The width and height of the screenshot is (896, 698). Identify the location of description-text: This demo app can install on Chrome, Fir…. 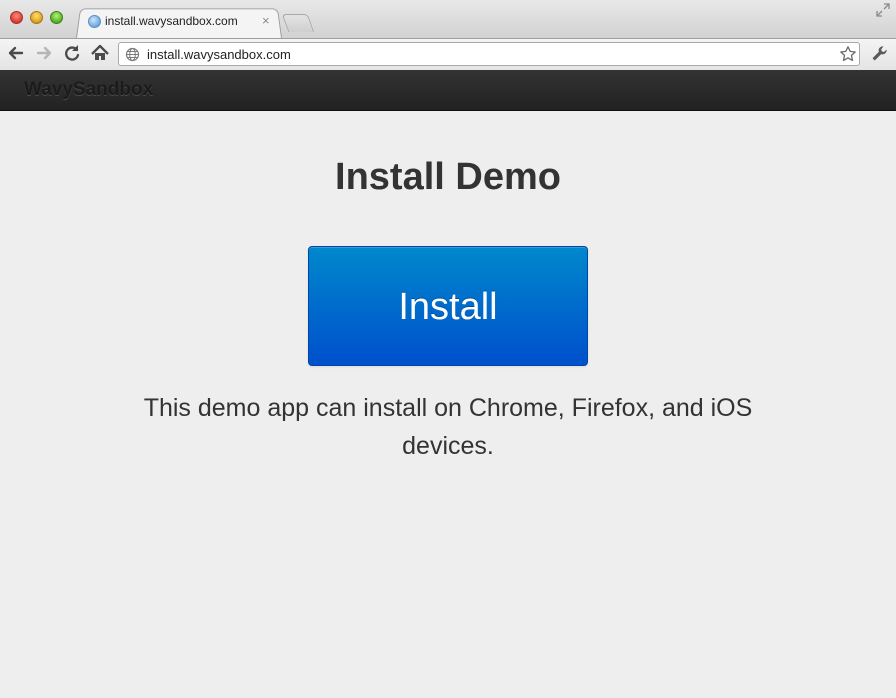
(448, 427).